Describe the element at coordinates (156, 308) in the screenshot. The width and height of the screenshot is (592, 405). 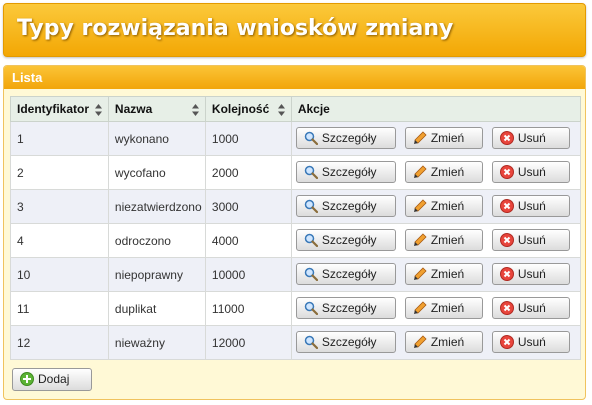
I see `cell-name: duplikat` at that location.